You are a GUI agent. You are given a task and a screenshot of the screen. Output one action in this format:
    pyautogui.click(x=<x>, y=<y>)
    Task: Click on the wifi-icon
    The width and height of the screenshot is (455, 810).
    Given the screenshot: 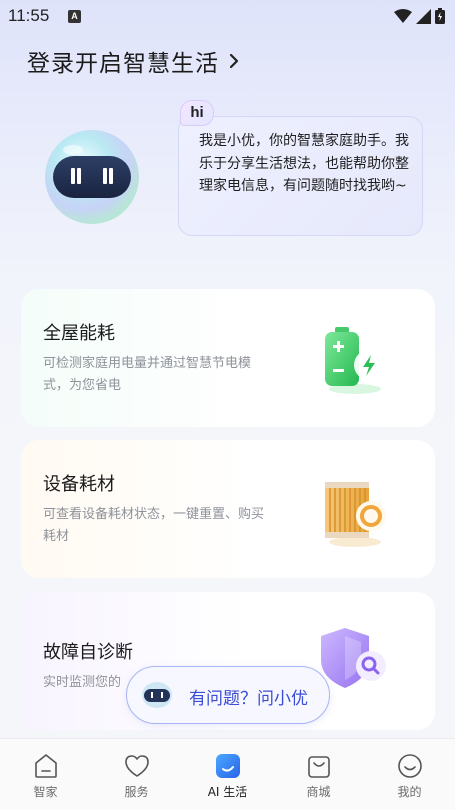 What is the action you would take?
    pyautogui.click(x=403, y=15)
    